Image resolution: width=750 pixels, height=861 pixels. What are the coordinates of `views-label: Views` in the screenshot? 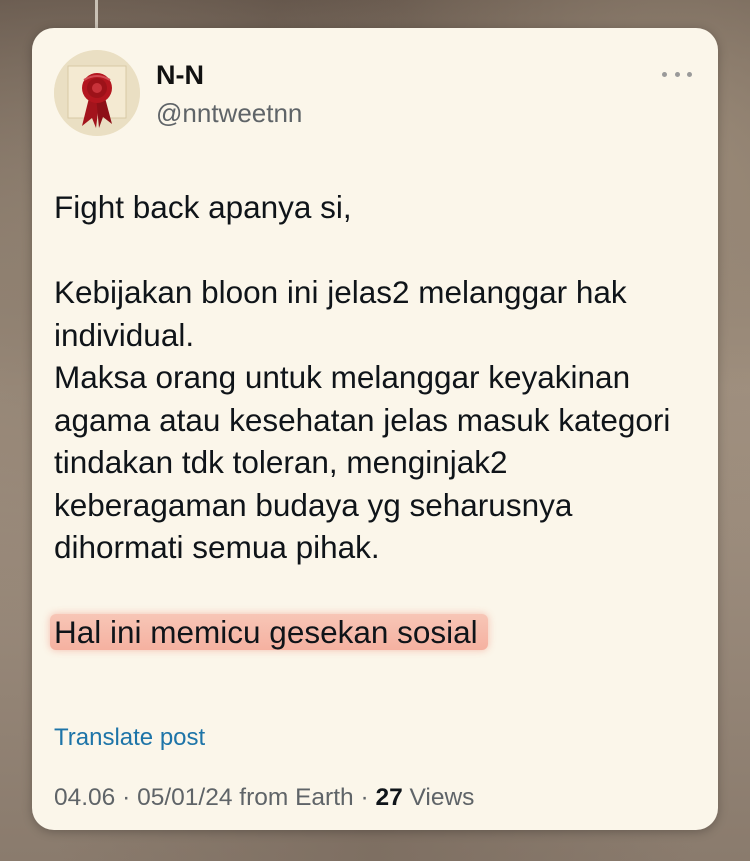 It's located at (442, 797).